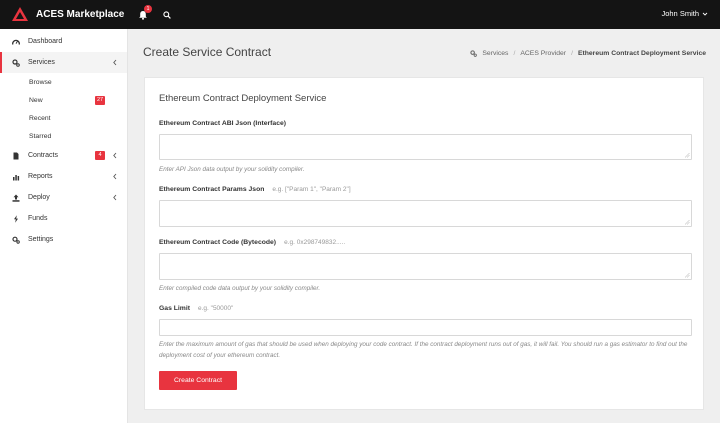 This screenshot has width=720, height=423. Describe the element at coordinates (215, 308) in the screenshot. I see `gas-example: e.g. "50000"` at that location.